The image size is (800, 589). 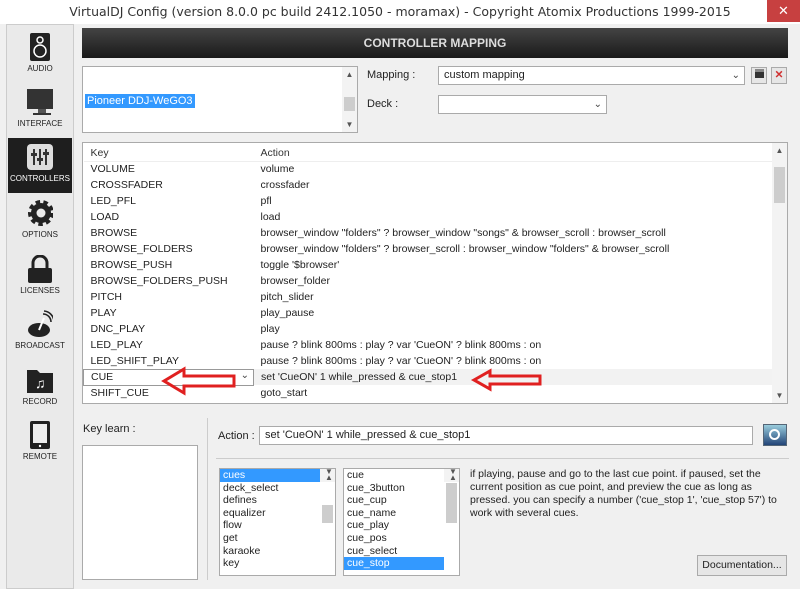 I want to click on sidebar-item-options: OPTIONS, so click(x=40, y=221).